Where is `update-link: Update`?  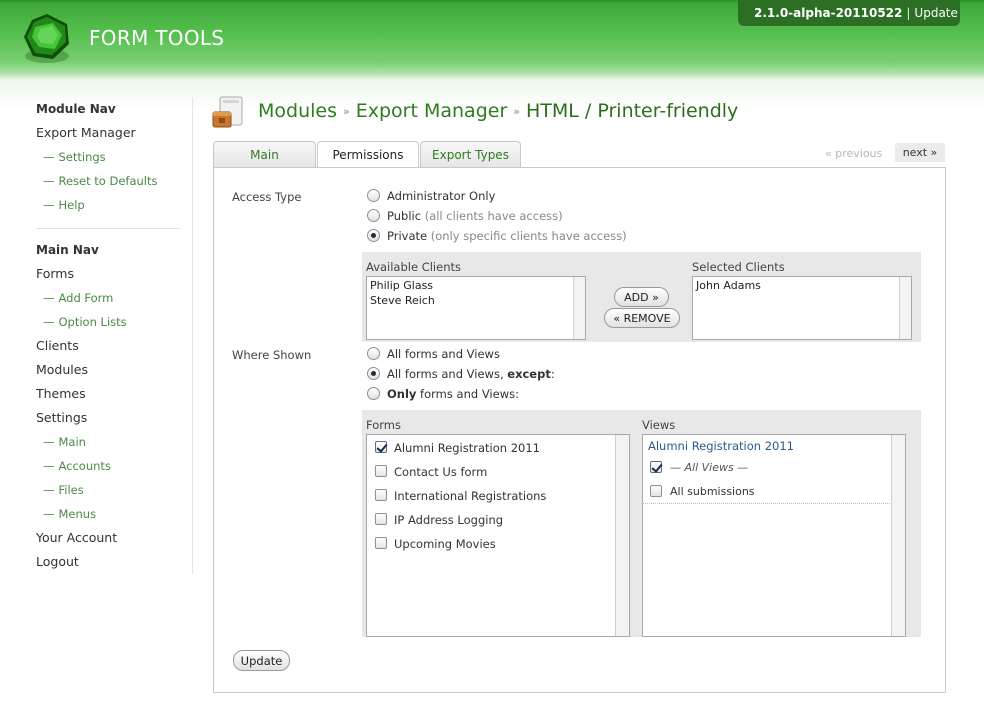
update-link: Update is located at coordinates (935, 13).